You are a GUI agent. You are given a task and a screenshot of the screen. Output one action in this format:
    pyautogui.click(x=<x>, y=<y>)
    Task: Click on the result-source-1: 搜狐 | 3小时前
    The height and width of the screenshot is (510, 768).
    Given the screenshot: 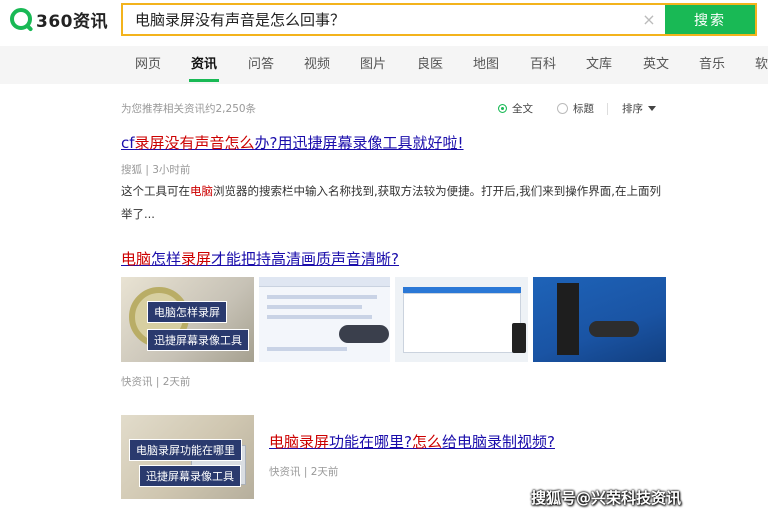 What is the action you would take?
    pyautogui.click(x=156, y=170)
    